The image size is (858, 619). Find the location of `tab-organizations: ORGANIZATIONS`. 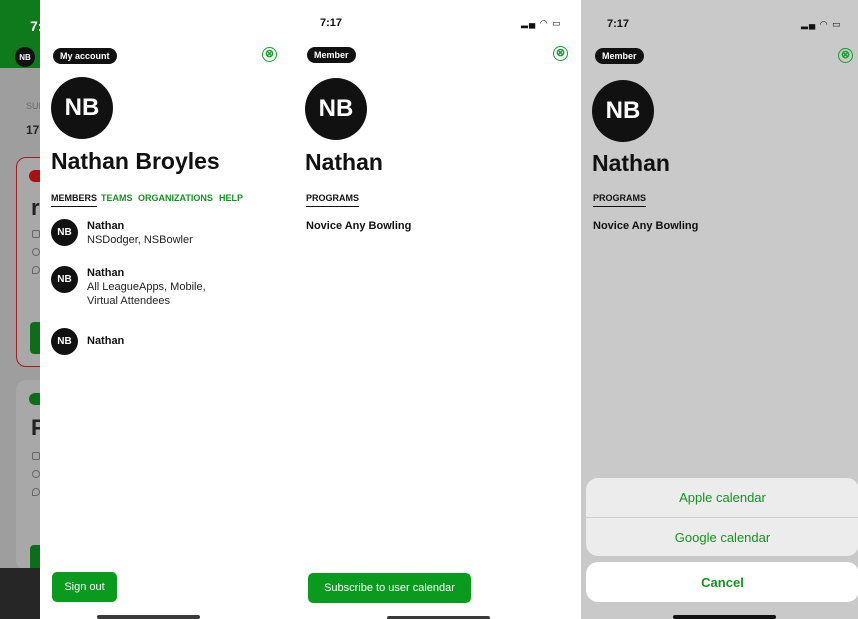

tab-organizations: ORGANIZATIONS is located at coordinates (175, 198).